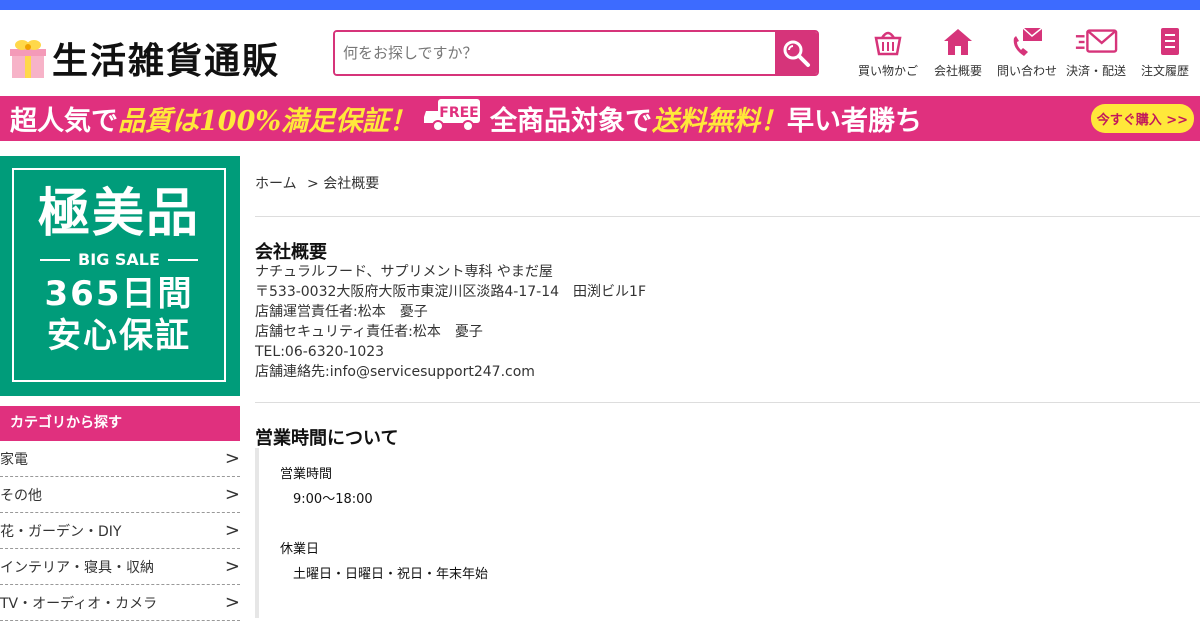 The height and width of the screenshot is (630, 1200). Describe the element at coordinates (14, 459) in the screenshot. I see `category-label: 家電` at that location.